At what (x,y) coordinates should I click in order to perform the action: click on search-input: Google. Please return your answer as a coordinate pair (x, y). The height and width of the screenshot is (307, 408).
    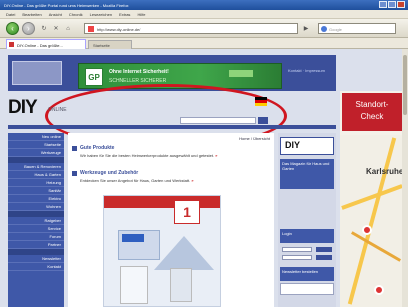
    Looking at the image, I should click on (357, 28).